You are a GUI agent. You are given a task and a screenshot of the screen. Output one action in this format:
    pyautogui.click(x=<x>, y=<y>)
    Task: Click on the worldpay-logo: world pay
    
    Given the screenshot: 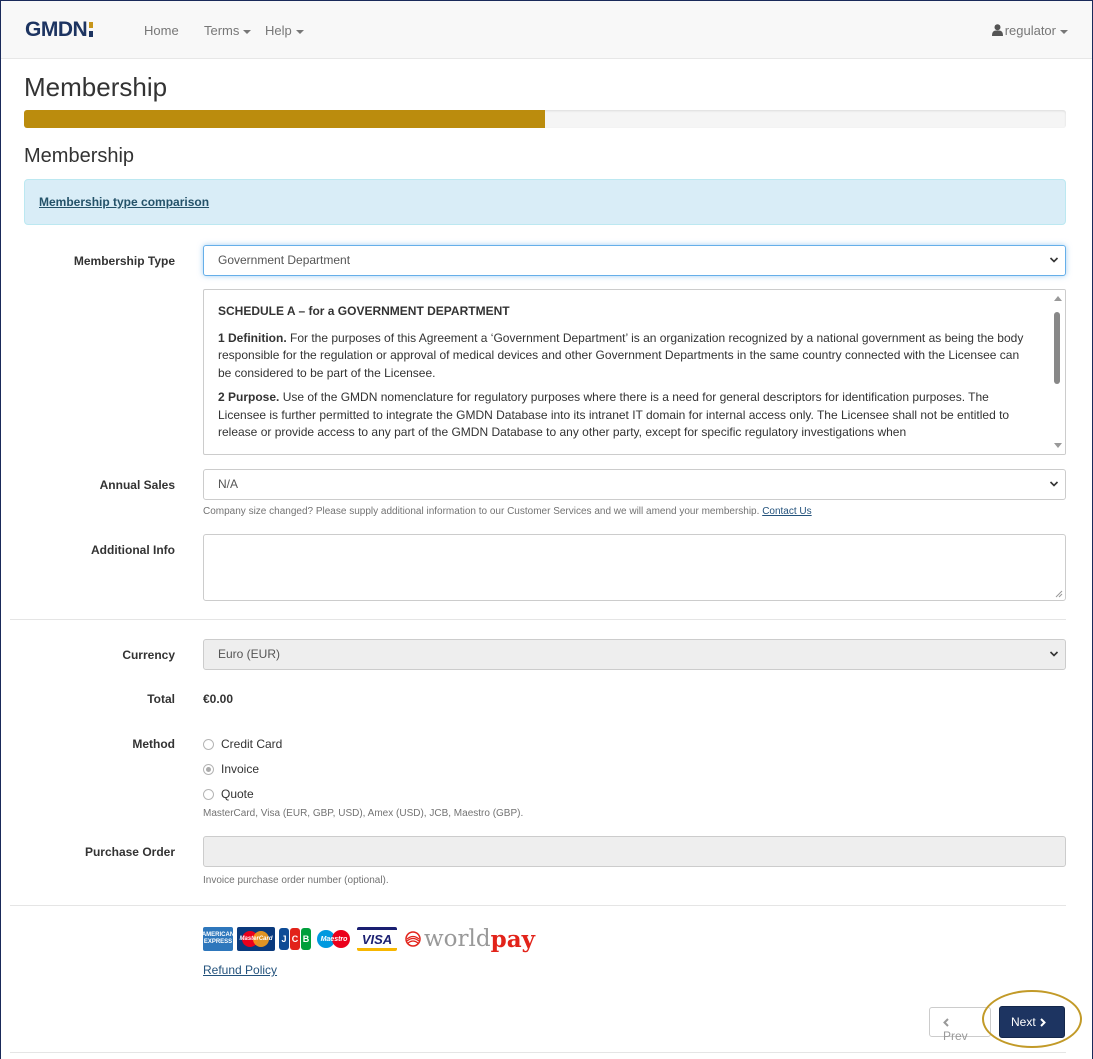 What is the action you would take?
    pyautogui.click(x=470, y=939)
    